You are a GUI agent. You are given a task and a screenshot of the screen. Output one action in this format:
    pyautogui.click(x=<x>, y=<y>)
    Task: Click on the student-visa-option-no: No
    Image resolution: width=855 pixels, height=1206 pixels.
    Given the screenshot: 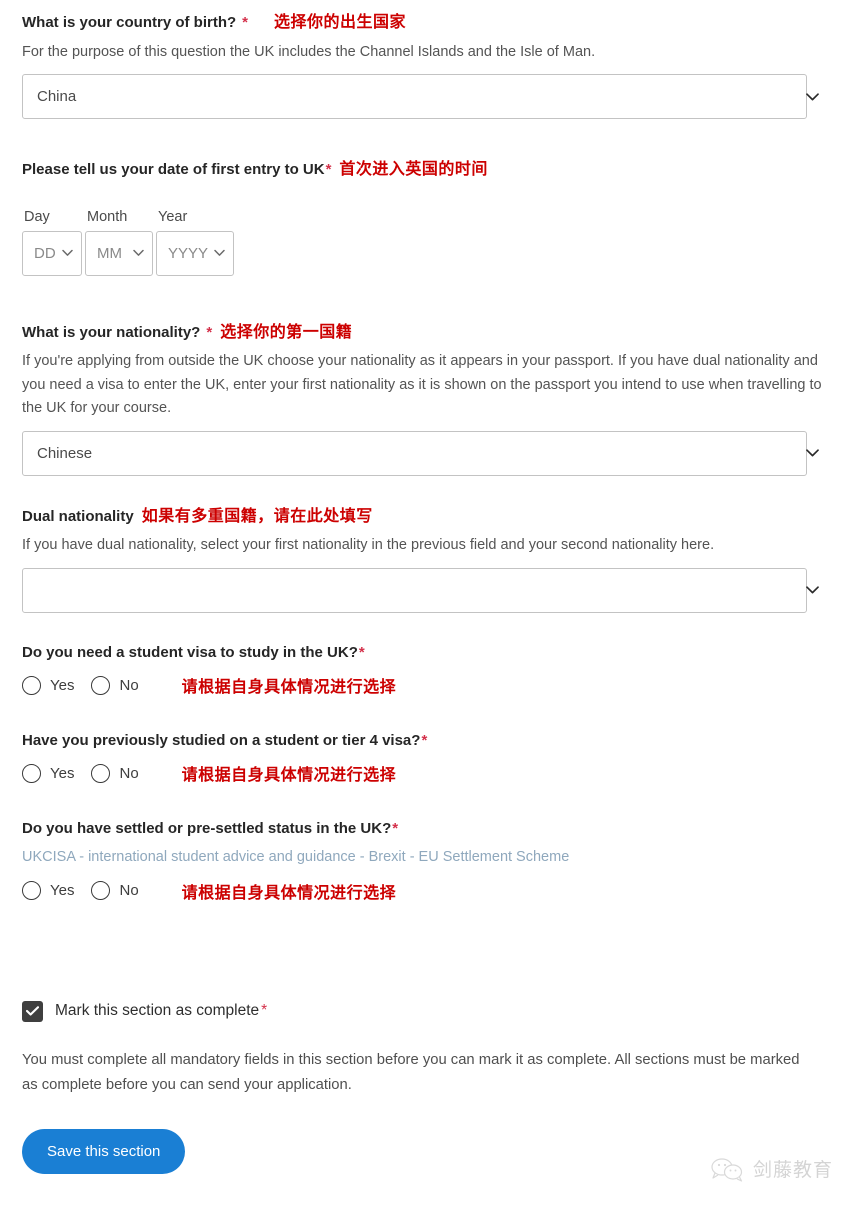 What is the action you would take?
    pyautogui.click(x=115, y=685)
    